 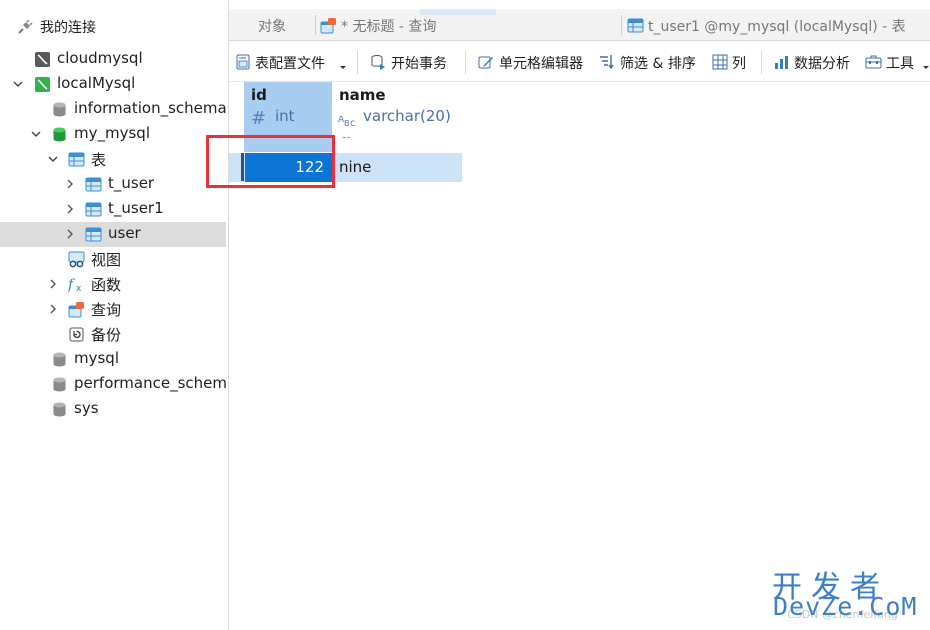 I want to click on column-type: int, so click(x=285, y=116).